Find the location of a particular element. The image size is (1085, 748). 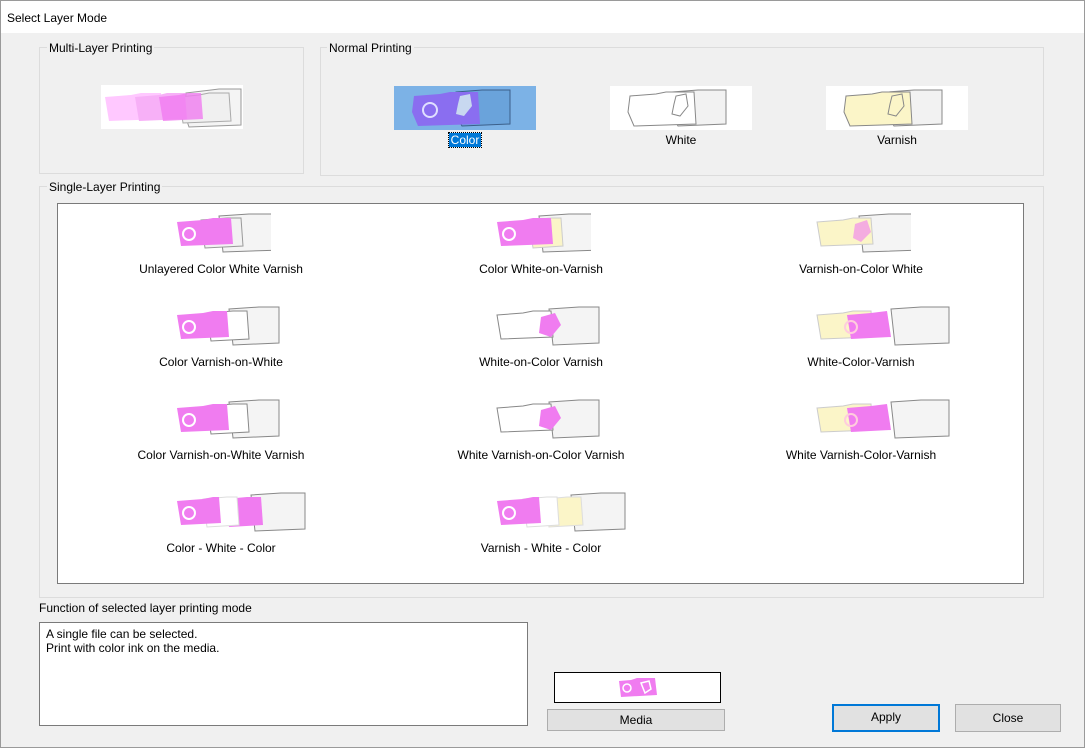

description-line: Print with color ink on the media. is located at coordinates (133, 648).